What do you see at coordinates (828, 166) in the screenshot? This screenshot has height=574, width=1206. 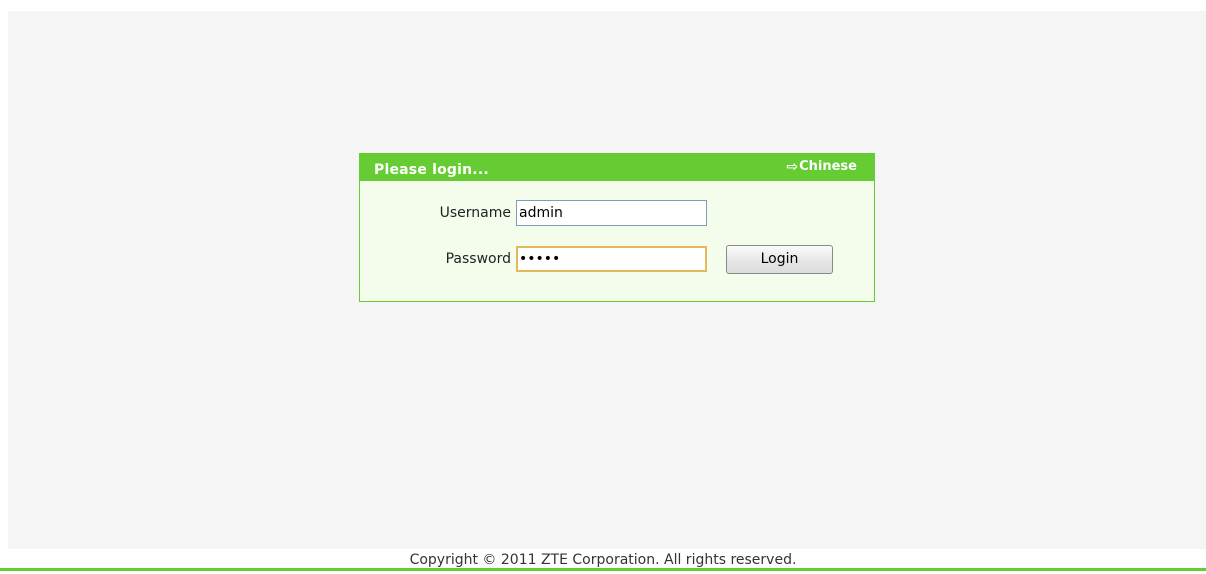 I see `language-link-label: Chinese` at bounding box center [828, 166].